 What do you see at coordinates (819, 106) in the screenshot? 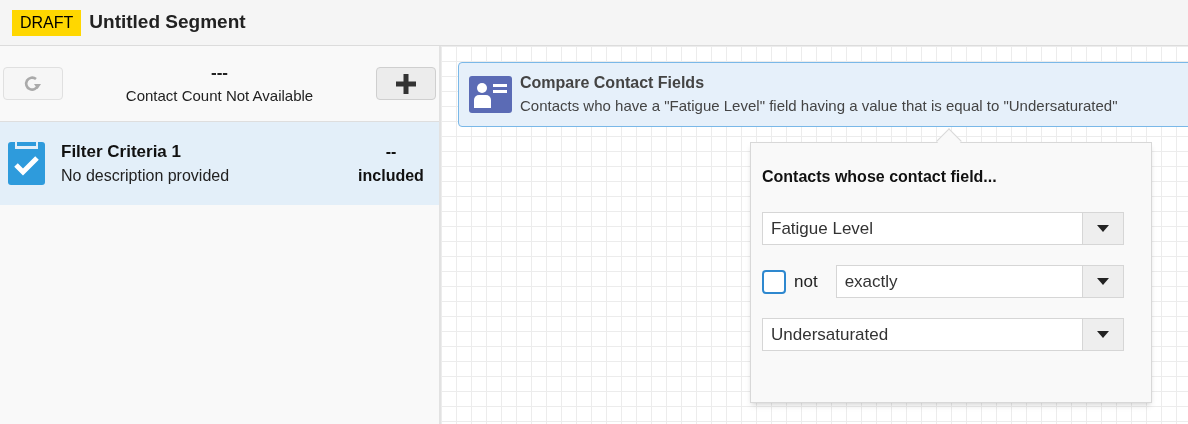
I see `rule-description: Contacts who have a "Fatigue Level" field having a value that is equal to "Undersaturated"` at bounding box center [819, 106].